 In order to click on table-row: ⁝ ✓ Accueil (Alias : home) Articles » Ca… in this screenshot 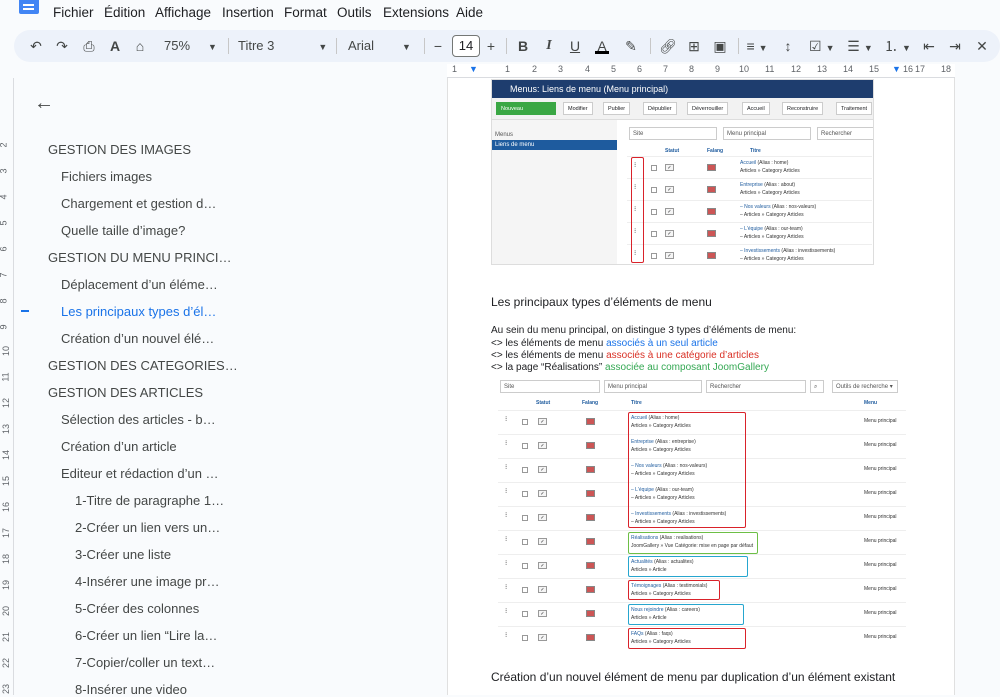, I will do `click(749, 167)`.